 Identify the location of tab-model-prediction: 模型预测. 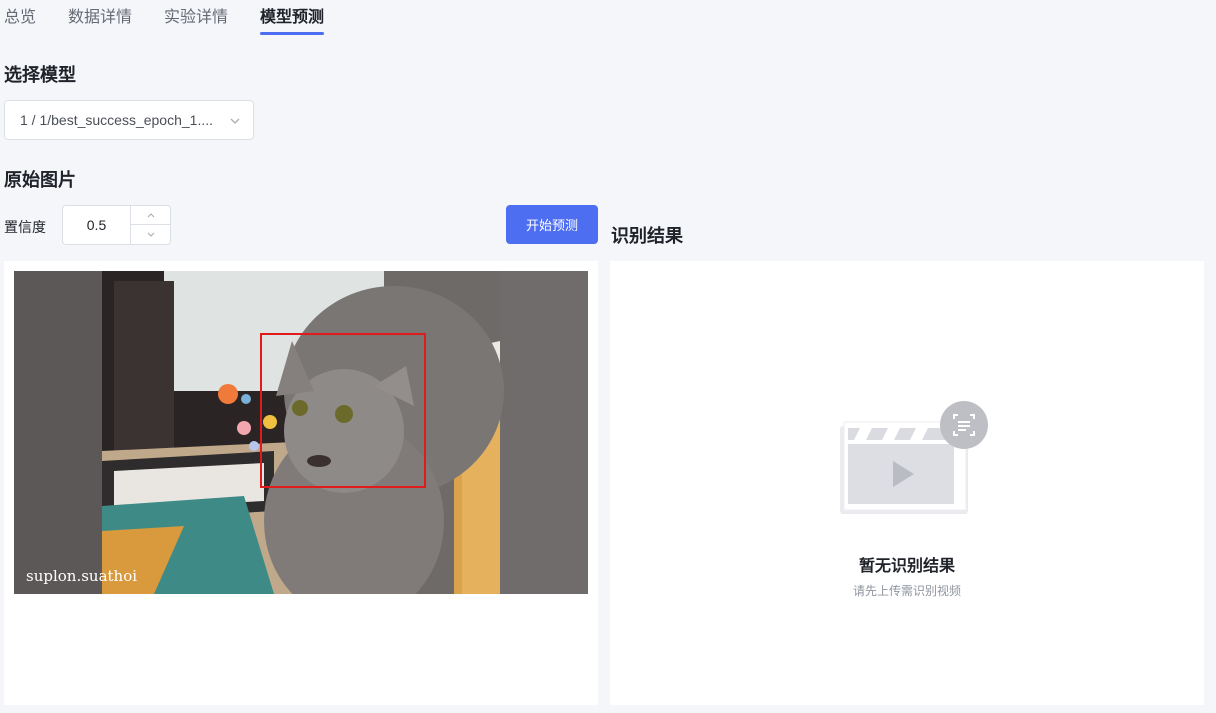
(292, 21).